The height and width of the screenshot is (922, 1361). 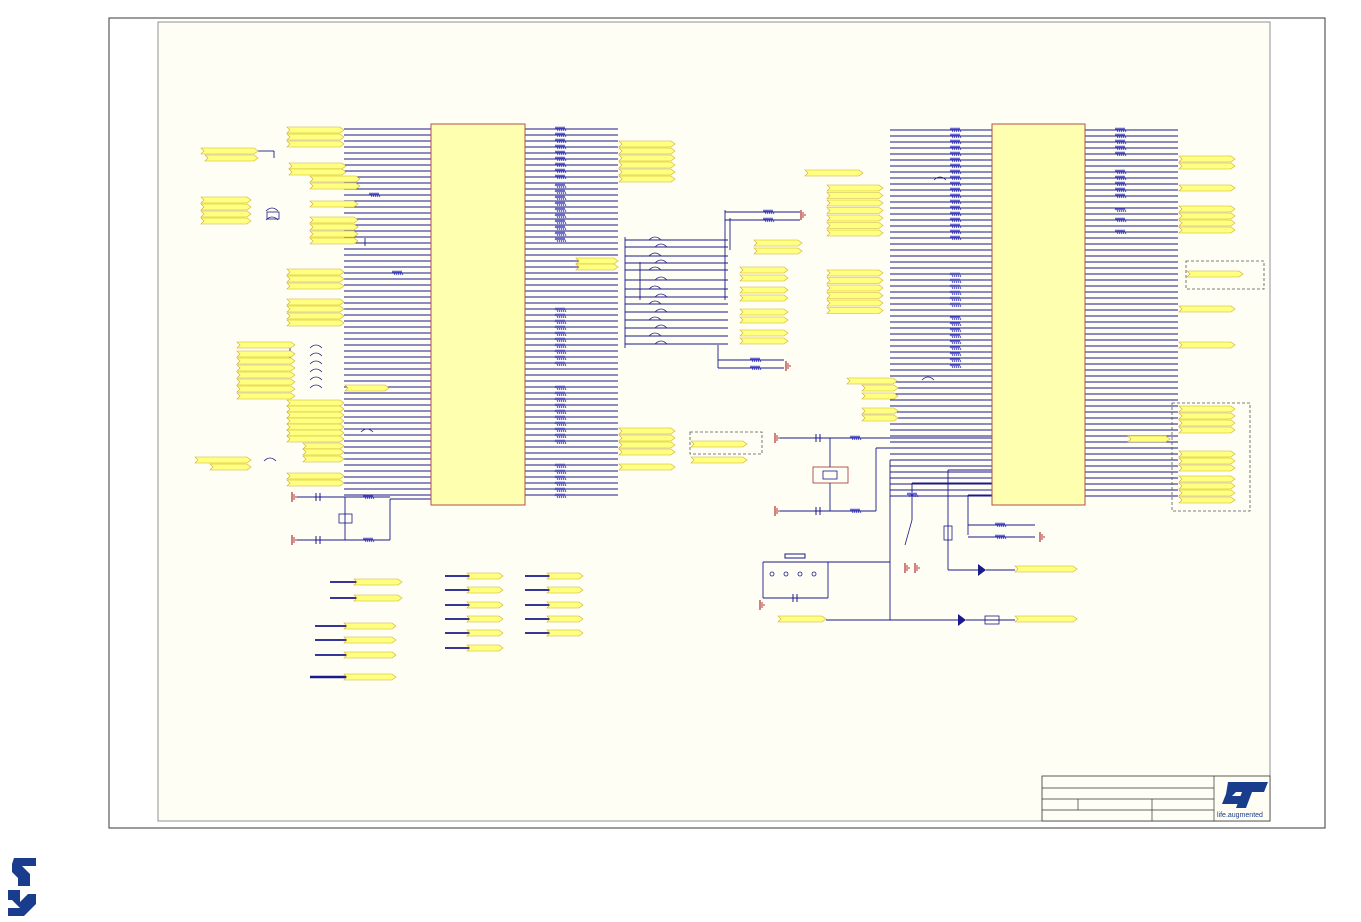 What do you see at coordinates (22, 887) in the screenshot?
I see `st-logo-icon` at bounding box center [22, 887].